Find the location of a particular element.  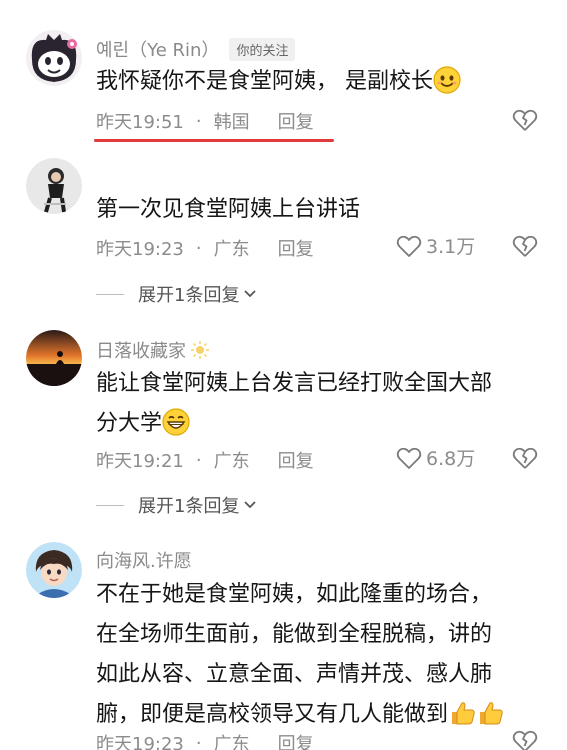

smiling-face-emoji is located at coordinates (447, 80).